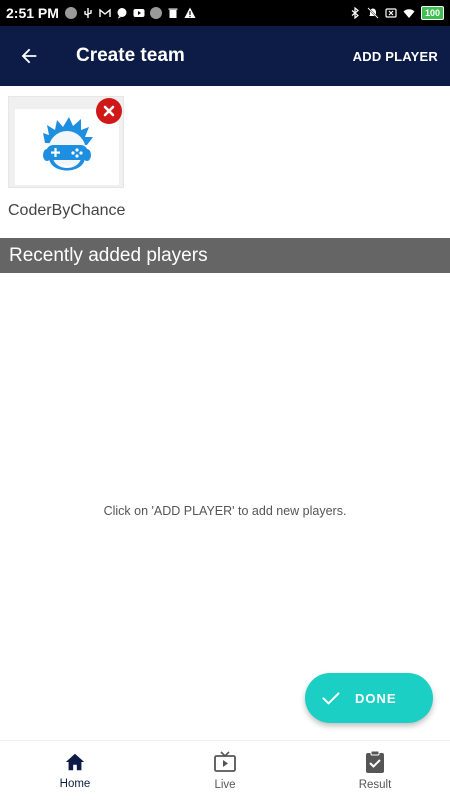 Image resolution: width=450 pixels, height=800 pixels. I want to click on back-button, so click(29, 56).